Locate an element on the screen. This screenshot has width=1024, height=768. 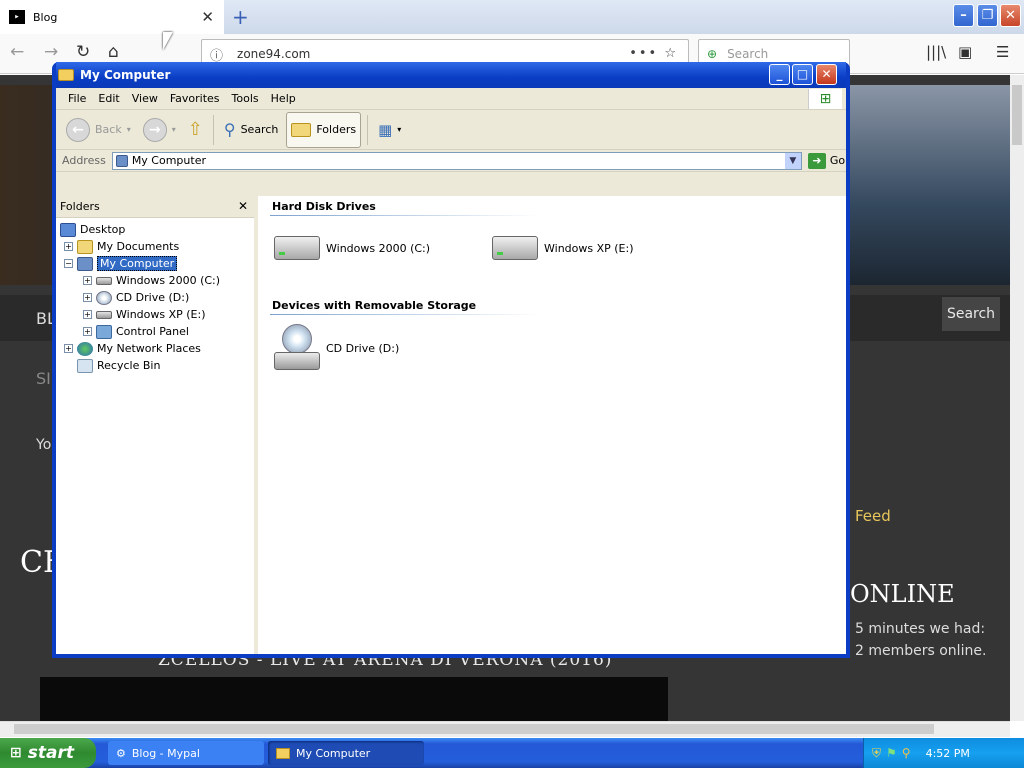
group-header-hard-disk-drives: Hard Disk Drives is located at coordinates (324, 206).